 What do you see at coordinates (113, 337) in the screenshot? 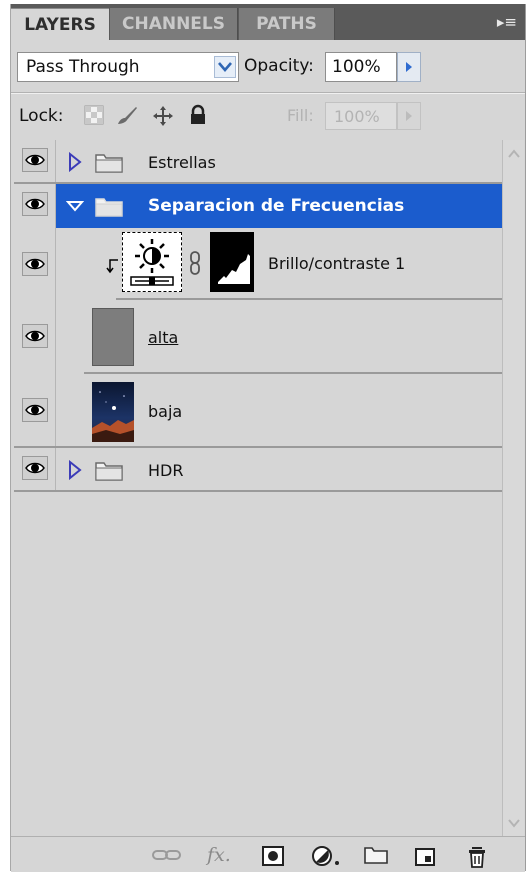
I see `layer-thumbnail-gray` at bounding box center [113, 337].